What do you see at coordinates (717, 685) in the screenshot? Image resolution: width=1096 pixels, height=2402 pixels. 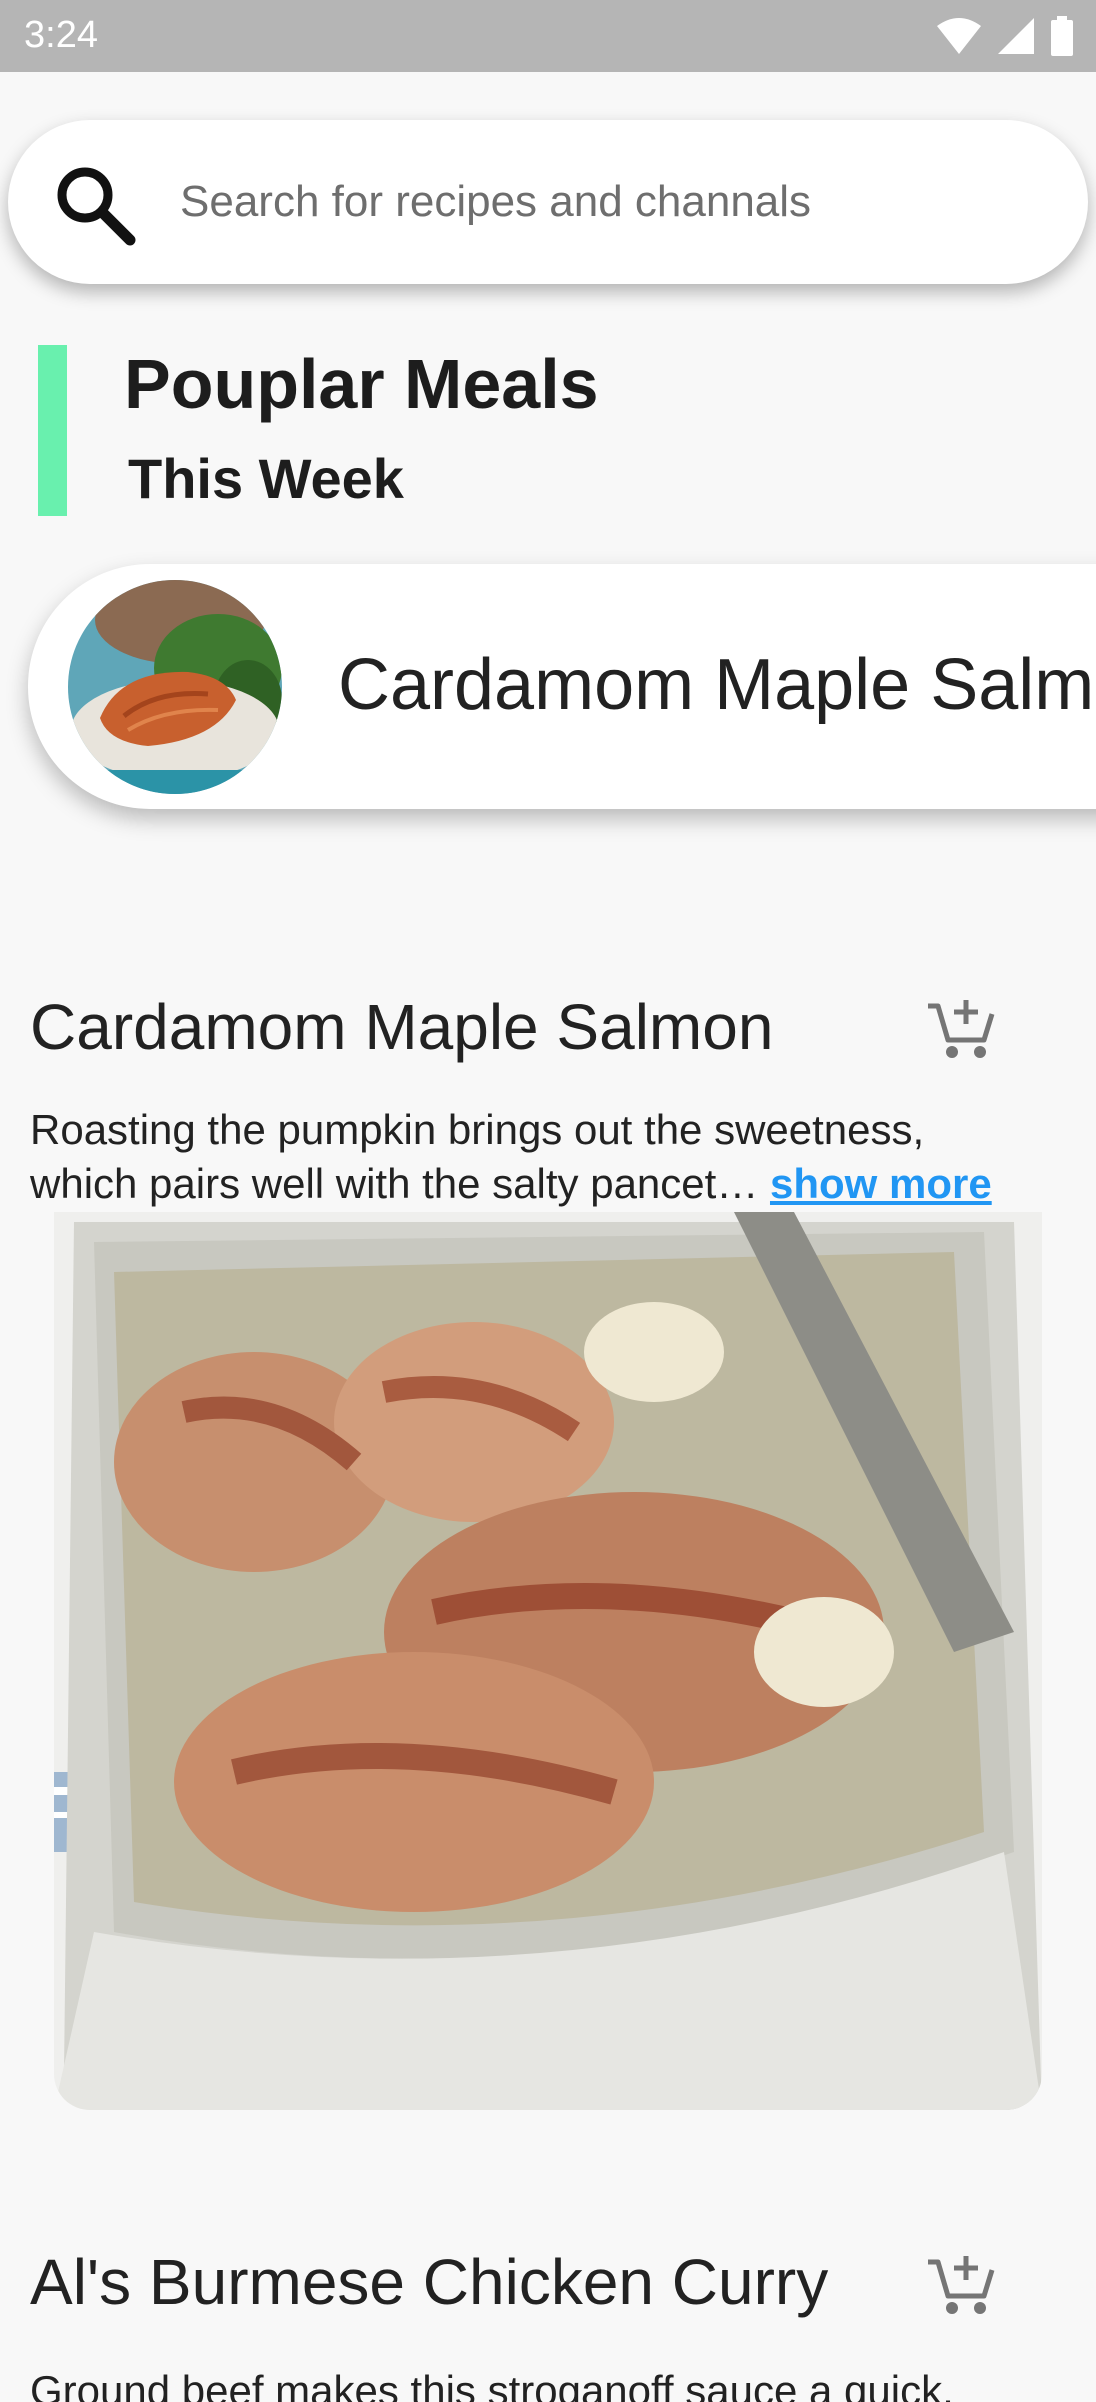 I see `featured-meal-title: Cardamom Maple Salmon` at bounding box center [717, 685].